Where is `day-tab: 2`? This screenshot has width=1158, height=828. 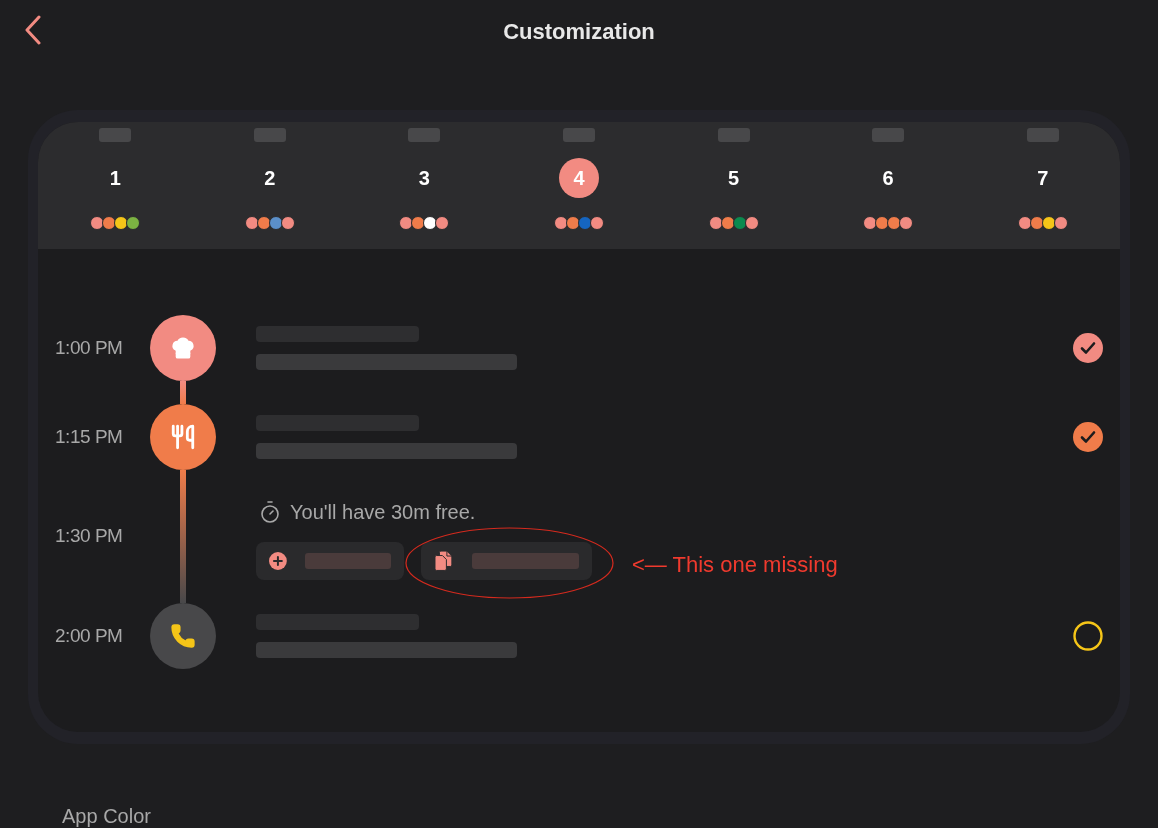
day-tab: 2 is located at coordinates (269, 178).